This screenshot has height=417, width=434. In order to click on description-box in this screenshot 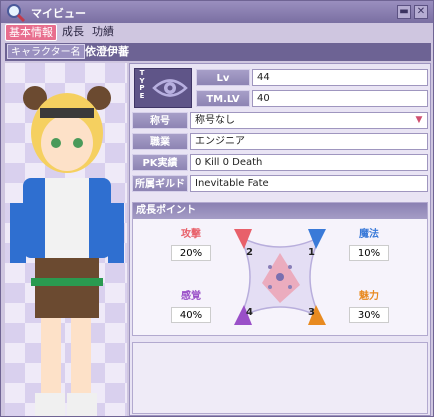, I will do `click(280, 378)`.